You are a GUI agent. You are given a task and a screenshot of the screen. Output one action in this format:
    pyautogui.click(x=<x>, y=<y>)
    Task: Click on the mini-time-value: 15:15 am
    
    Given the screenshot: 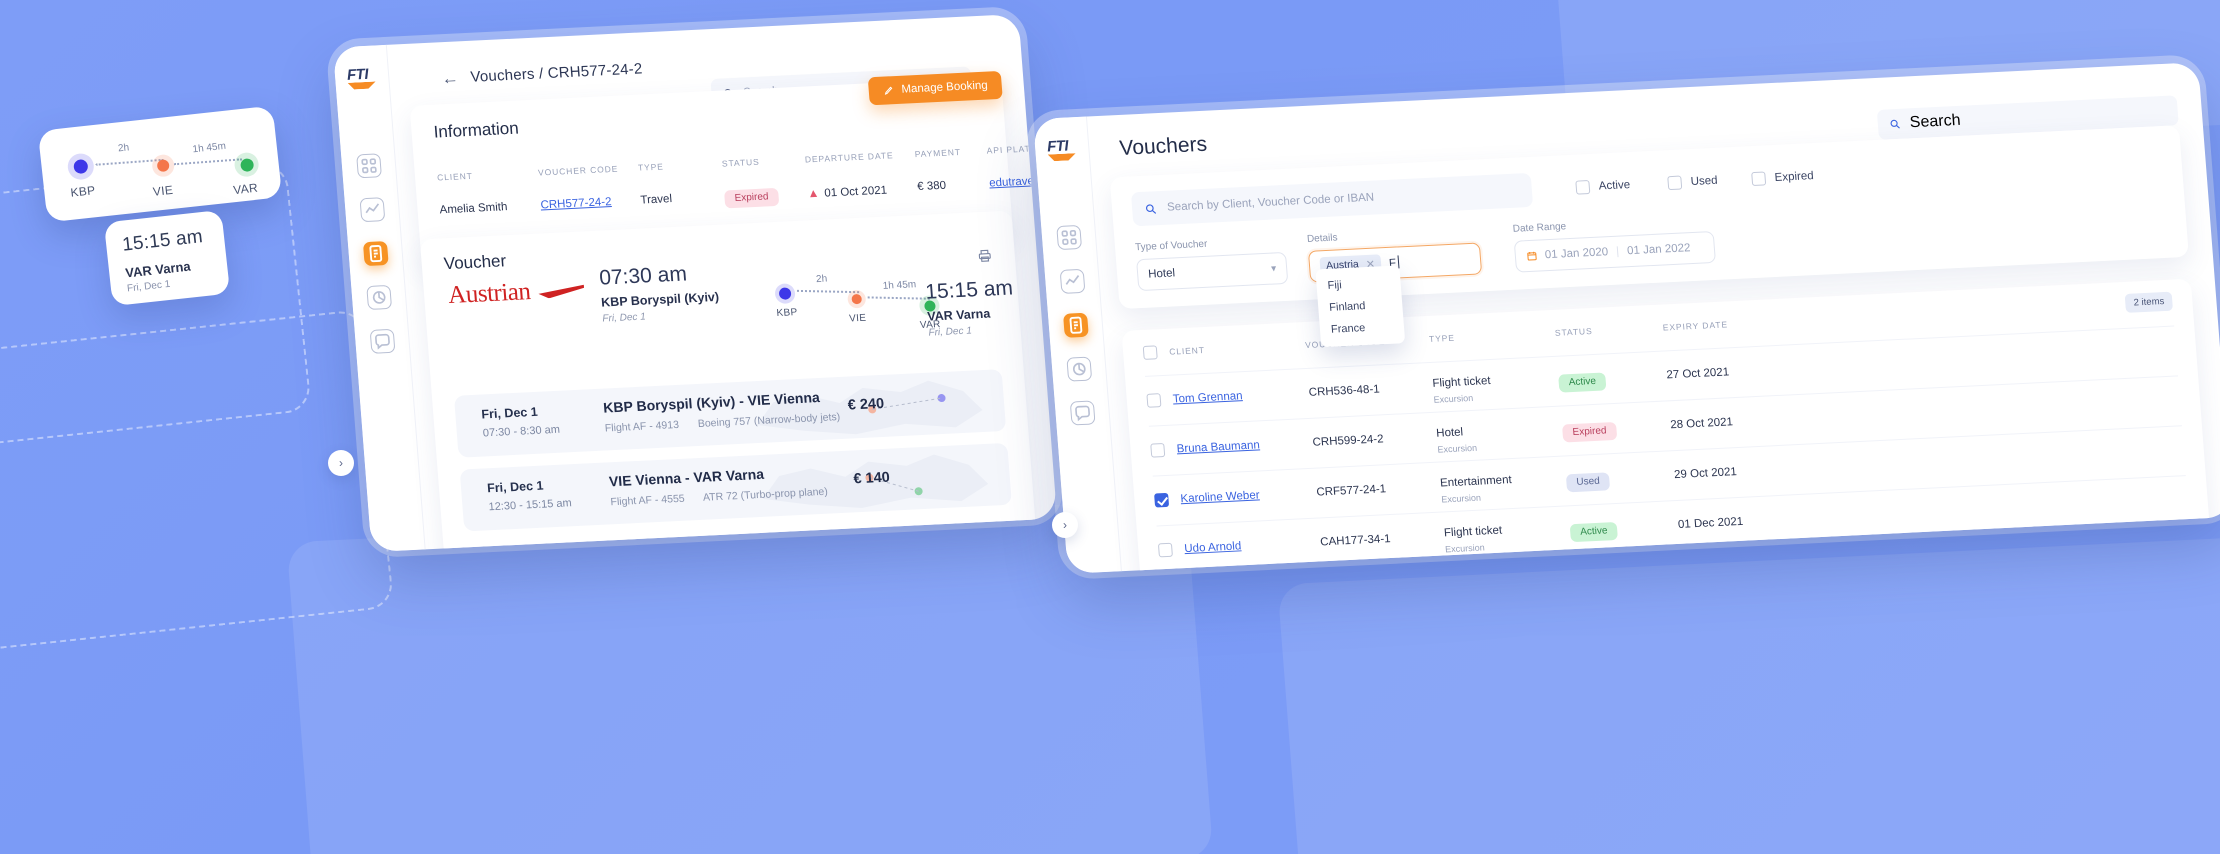 What is the action you would take?
    pyautogui.click(x=162, y=241)
    